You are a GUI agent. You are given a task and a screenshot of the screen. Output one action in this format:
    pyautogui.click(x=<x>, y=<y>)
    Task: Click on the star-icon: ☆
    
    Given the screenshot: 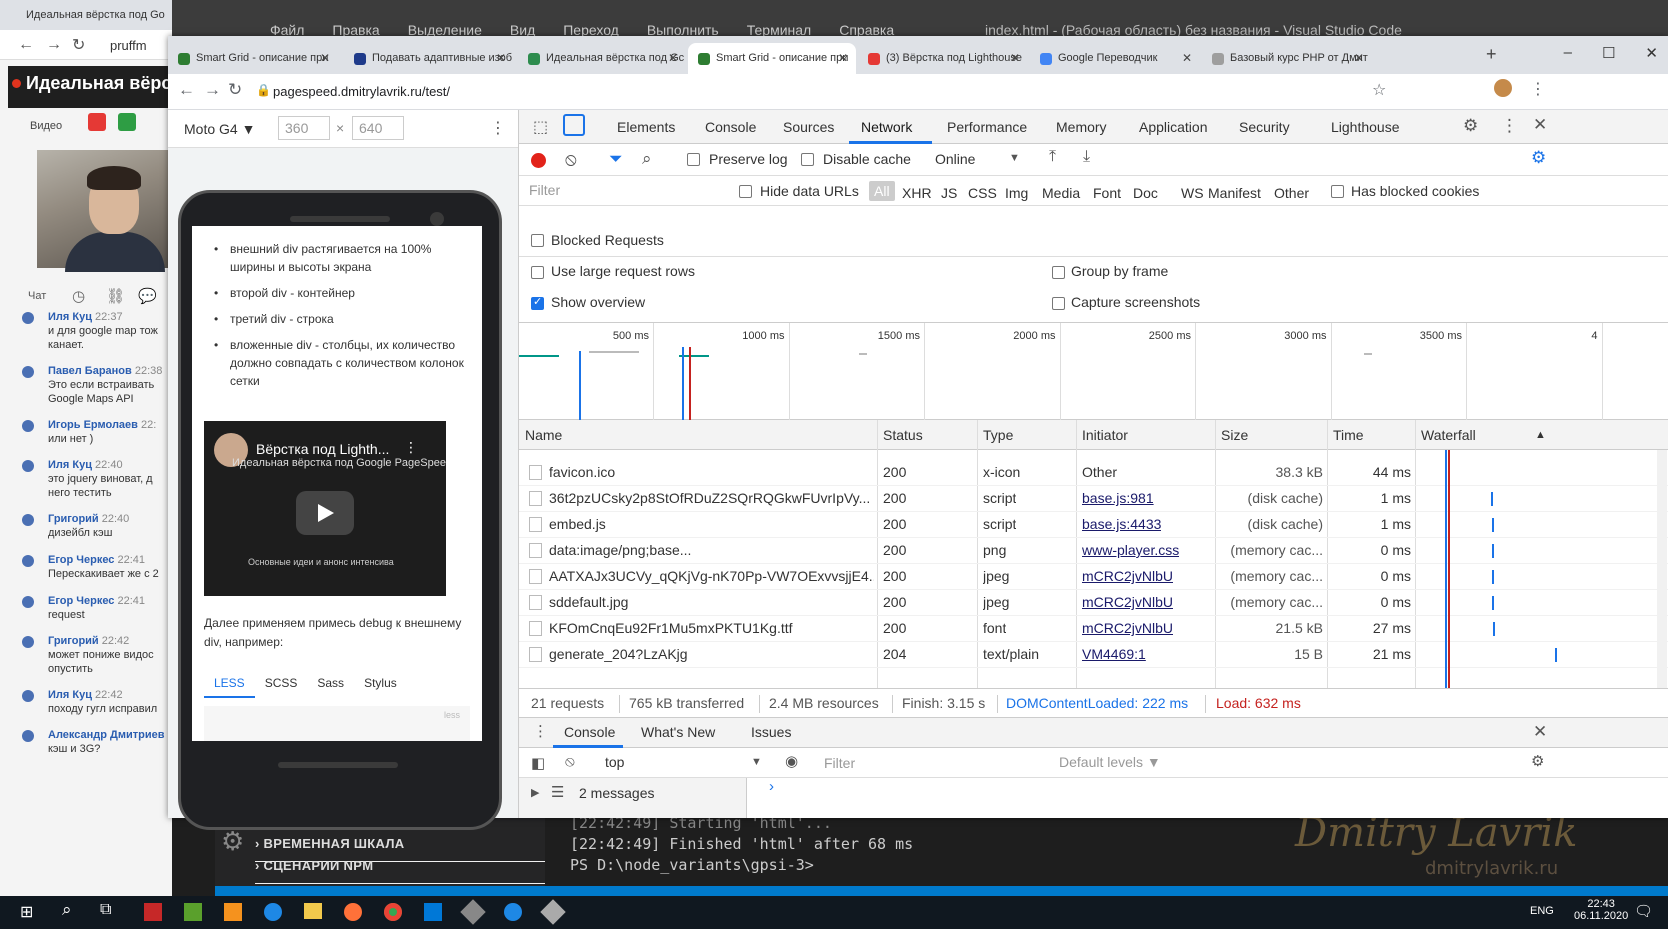 What is the action you would take?
    pyautogui.click(x=1379, y=90)
    